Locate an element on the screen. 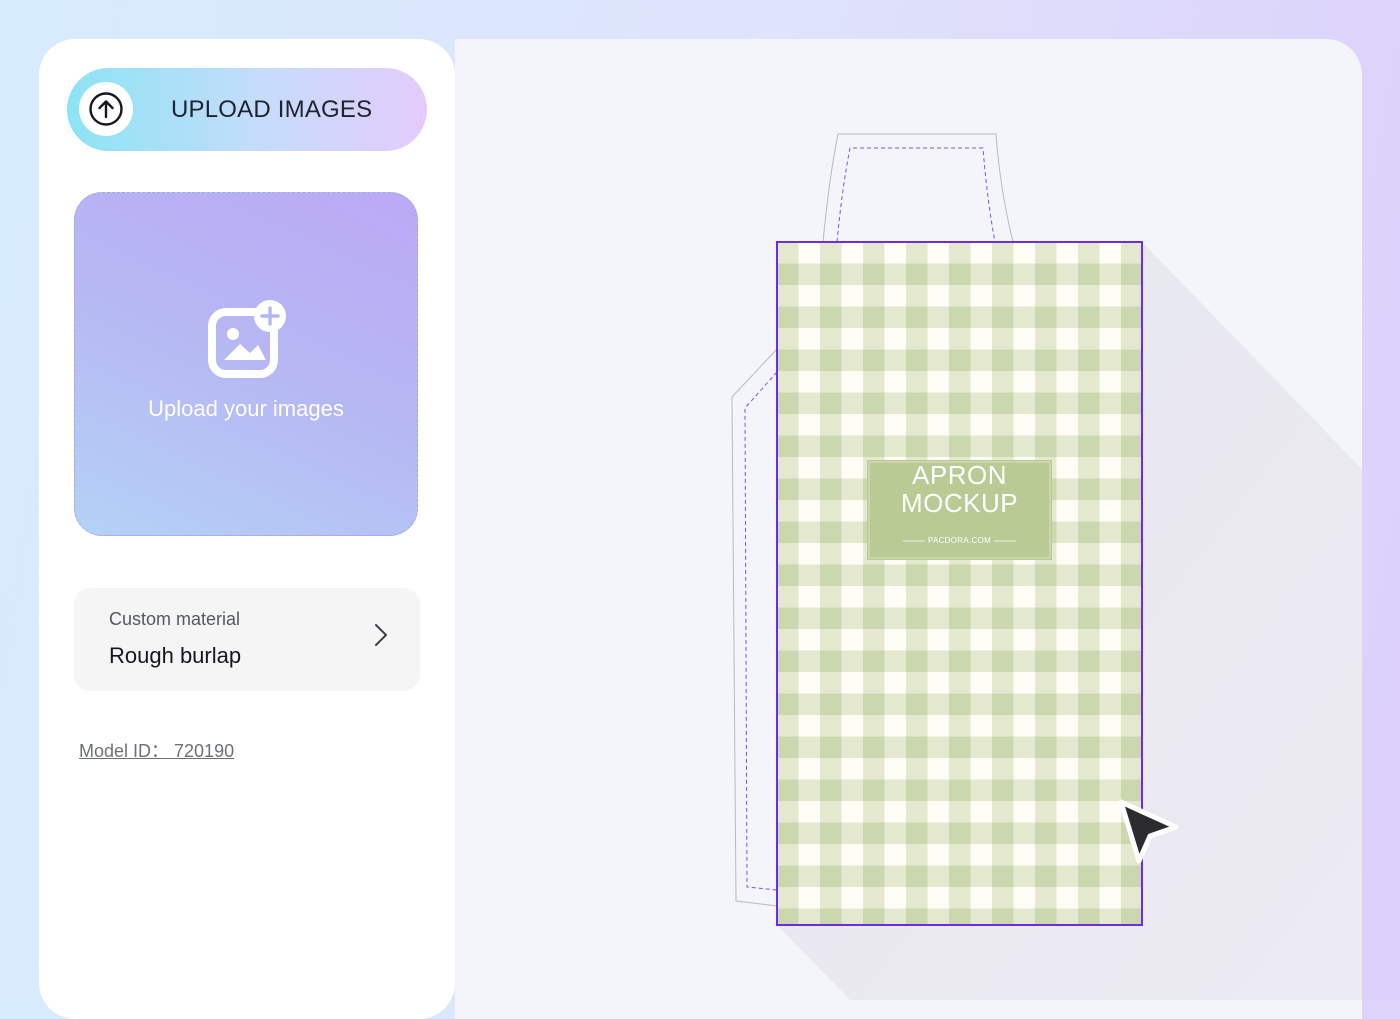 This screenshot has width=1400, height=1019. label-brand: PACDORA.COM is located at coordinates (959, 540).